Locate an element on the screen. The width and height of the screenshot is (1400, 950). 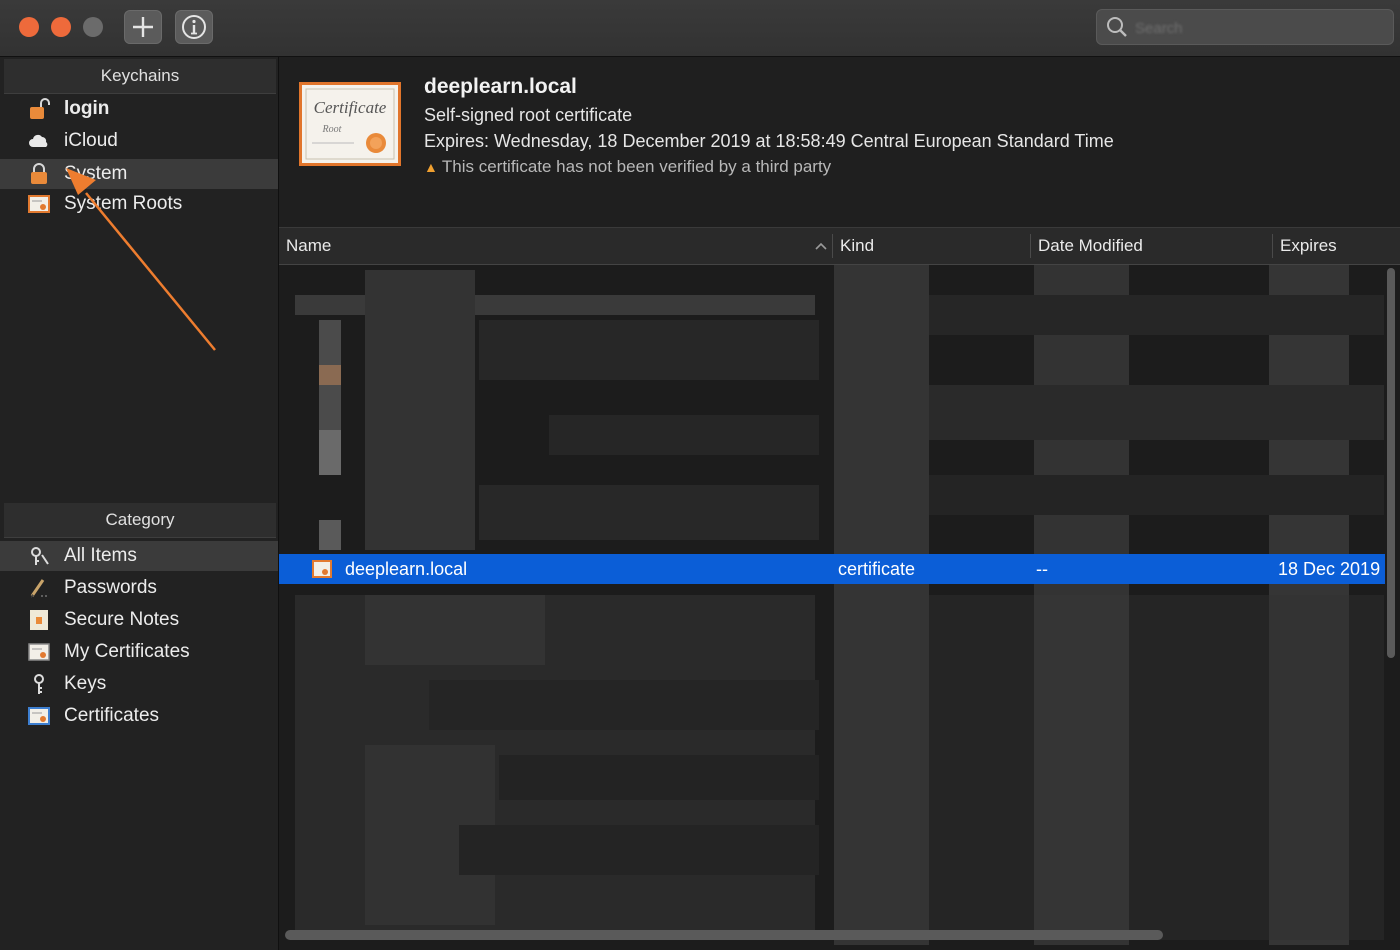
all-items-icon is located at coordinates (40, 556).